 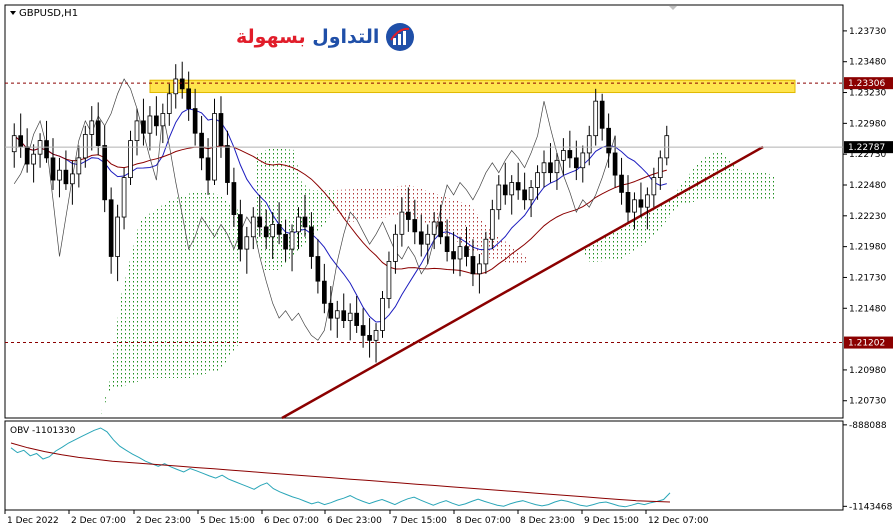 What do you see at coordinates (547, 521) in the screenshot?
I see `x-tick-label: 8 Dec 23:00` at bounding box center [547, 521].